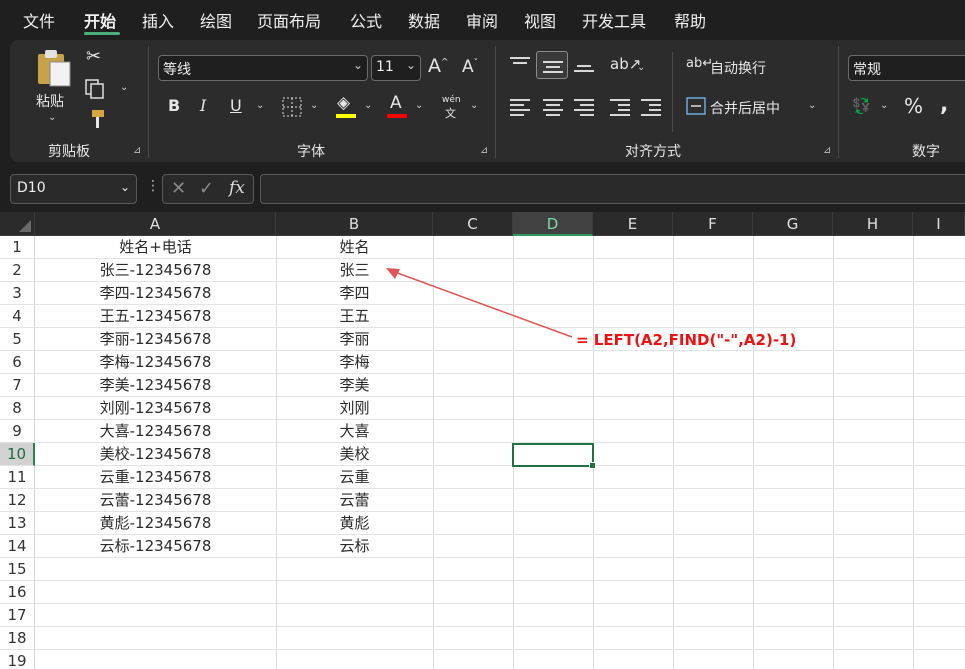 This screenshot has height=669, width=965. What do you see at coordinates (686, 340) in the screenshot?
I see `formula-annotation: = LEFT(A2,FIND("-",A2)-1)` at bounding box center [686, 340].